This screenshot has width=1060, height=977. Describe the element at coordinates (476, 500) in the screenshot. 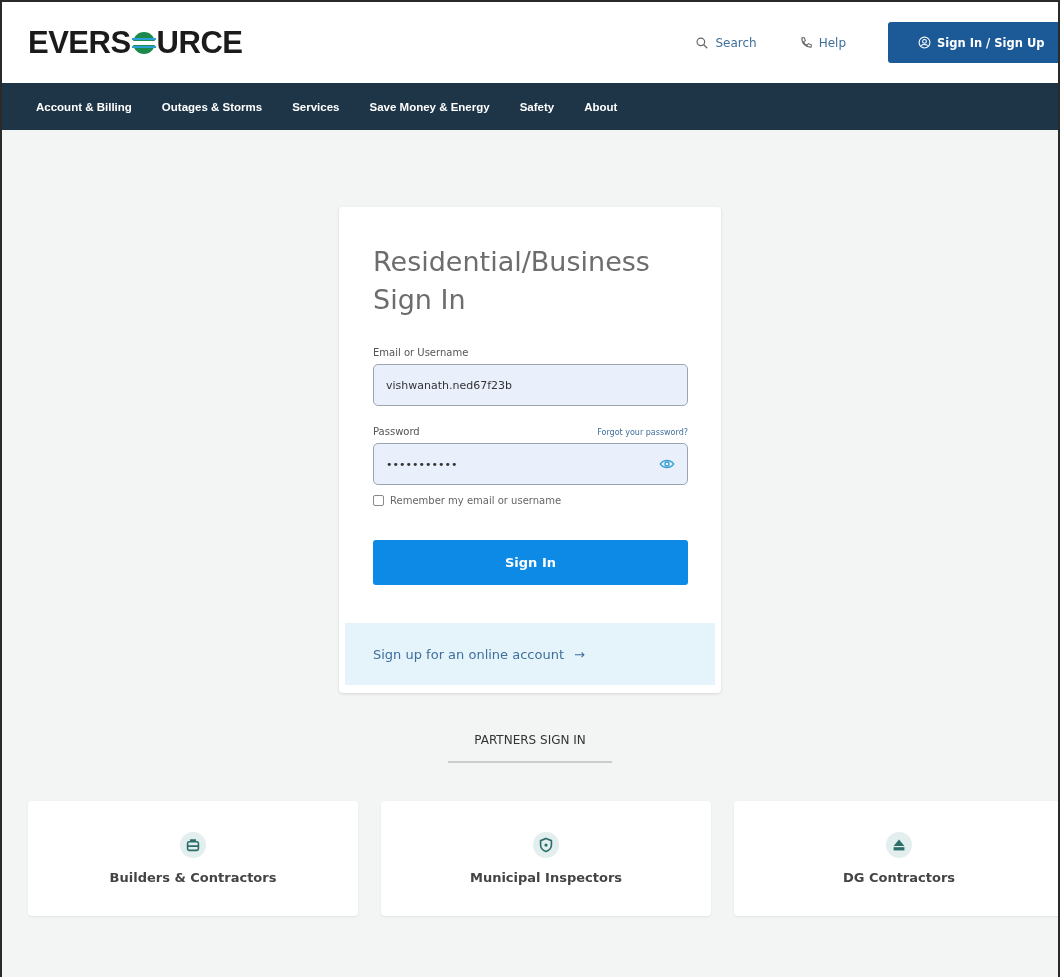

I see `checkbox-label: Remember my email or username` at that location.